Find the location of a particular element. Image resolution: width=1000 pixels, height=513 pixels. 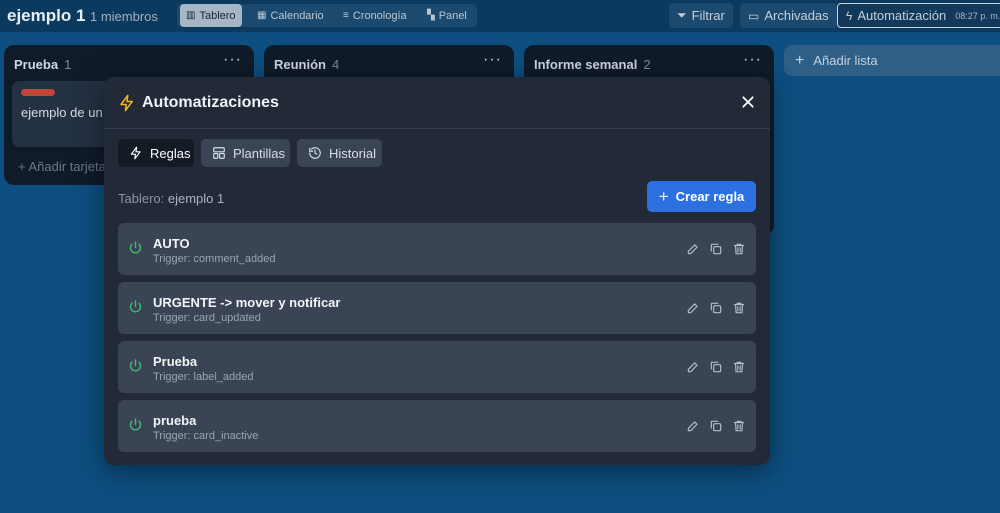

list-count: 1 is located at coordinates (68, 64).